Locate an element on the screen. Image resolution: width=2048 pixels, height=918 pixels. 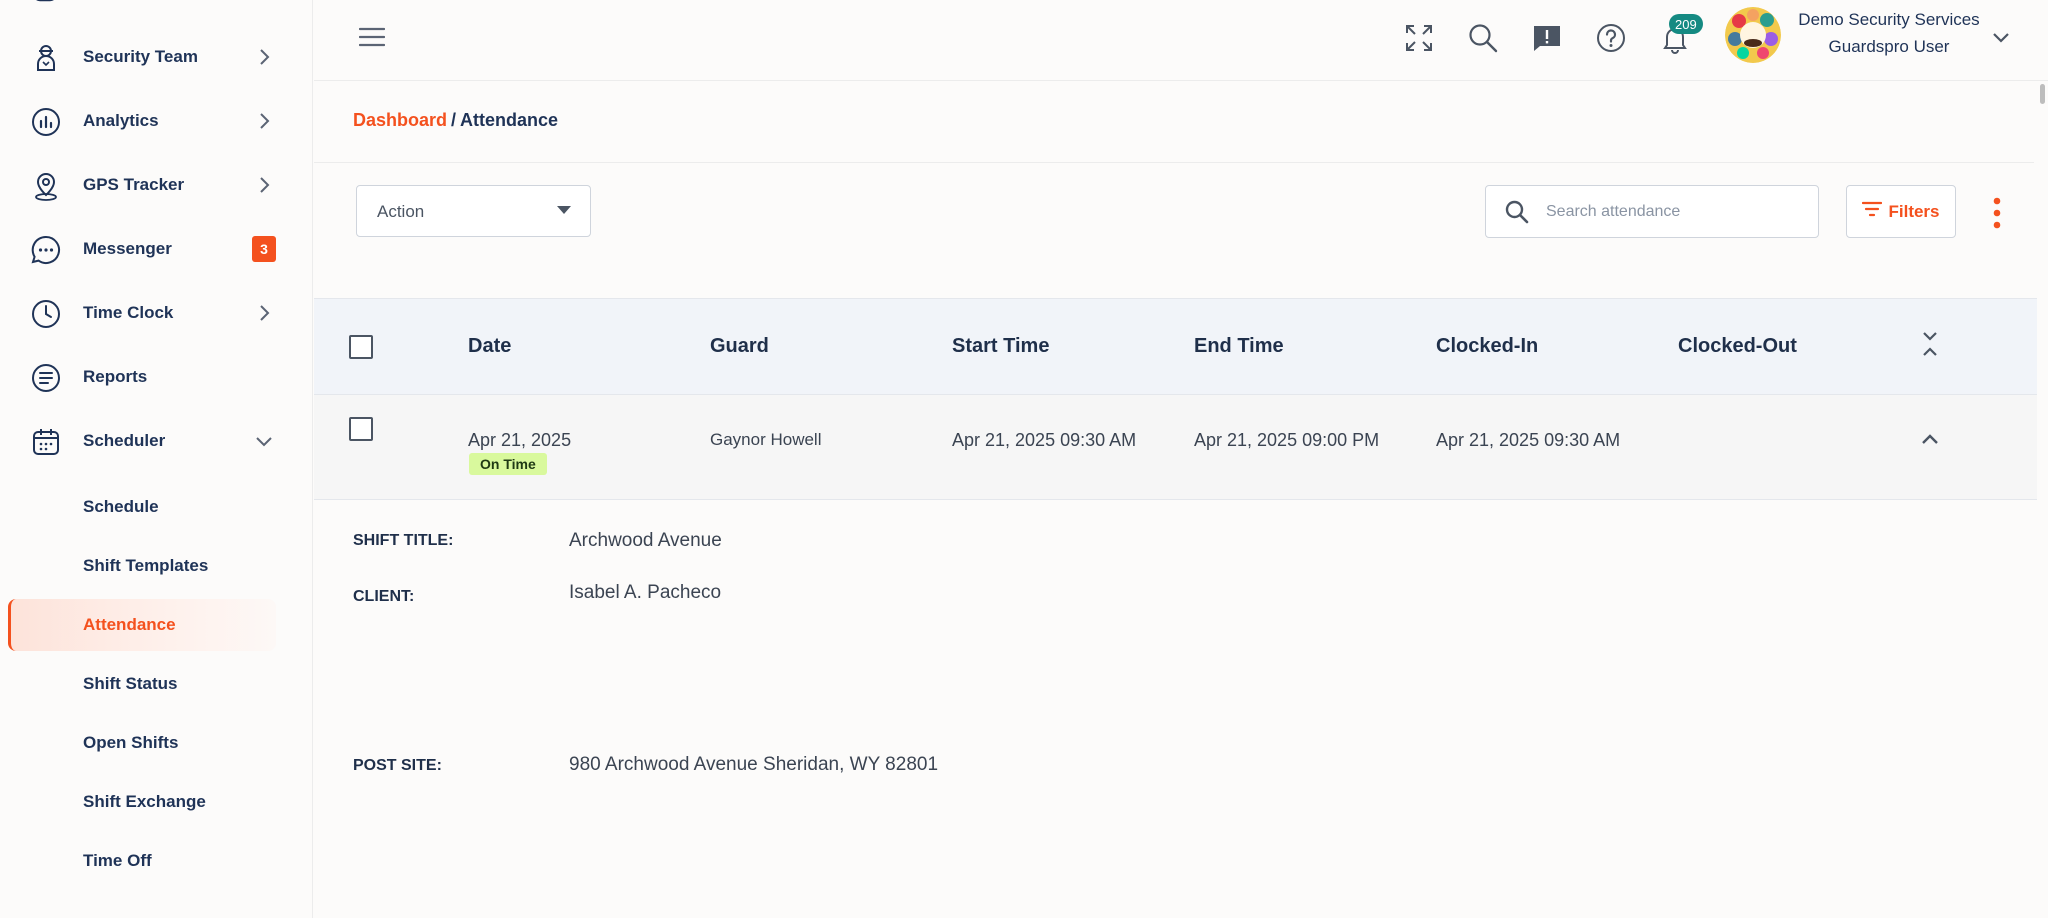
caret-down-icon is located at coordinates (564, 210).